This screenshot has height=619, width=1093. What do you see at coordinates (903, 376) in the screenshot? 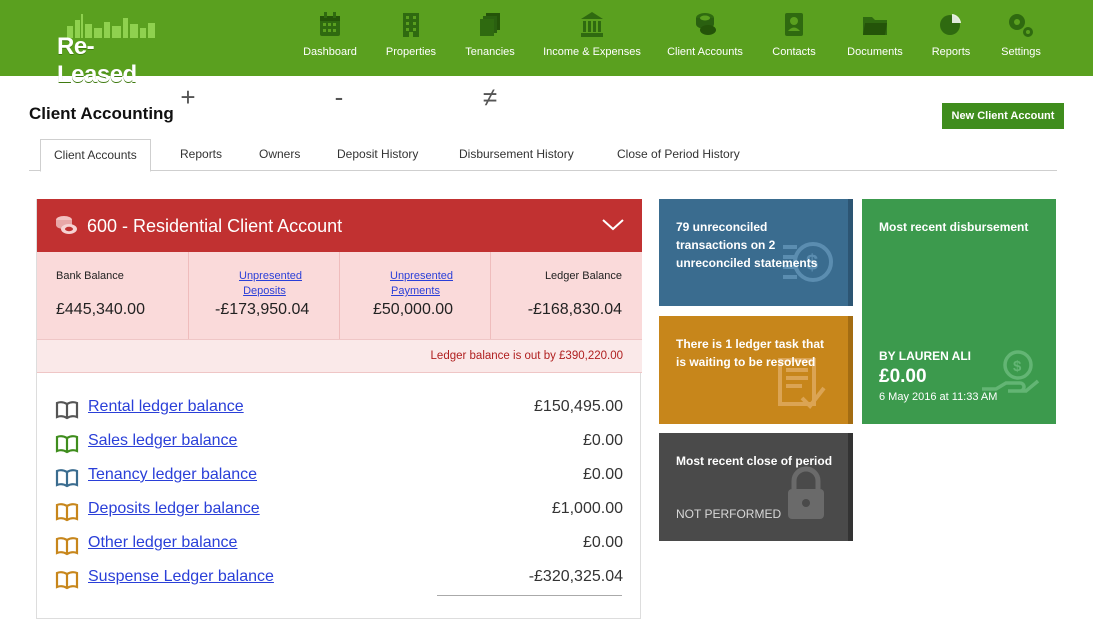
I see `disbursement-amount: £0.00` at bounding box center [903, 376].